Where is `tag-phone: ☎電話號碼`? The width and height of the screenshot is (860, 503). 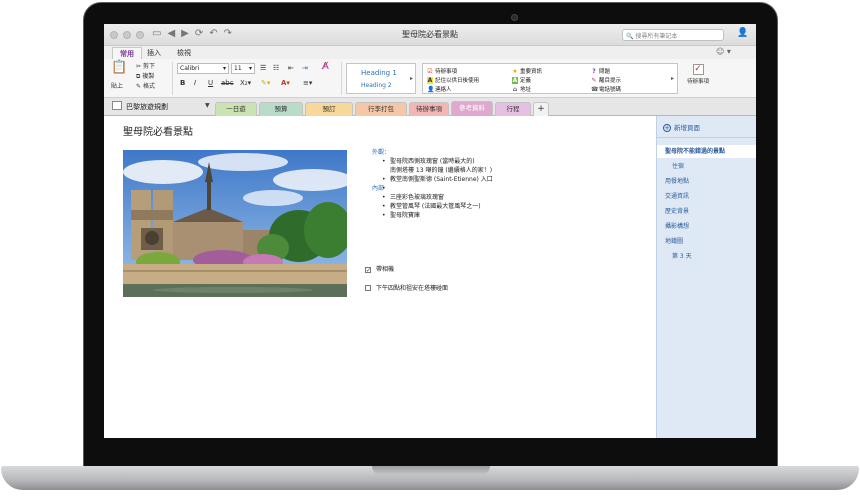 tag-phone: ☎電話號碼 is located at coordinates (606, 89).